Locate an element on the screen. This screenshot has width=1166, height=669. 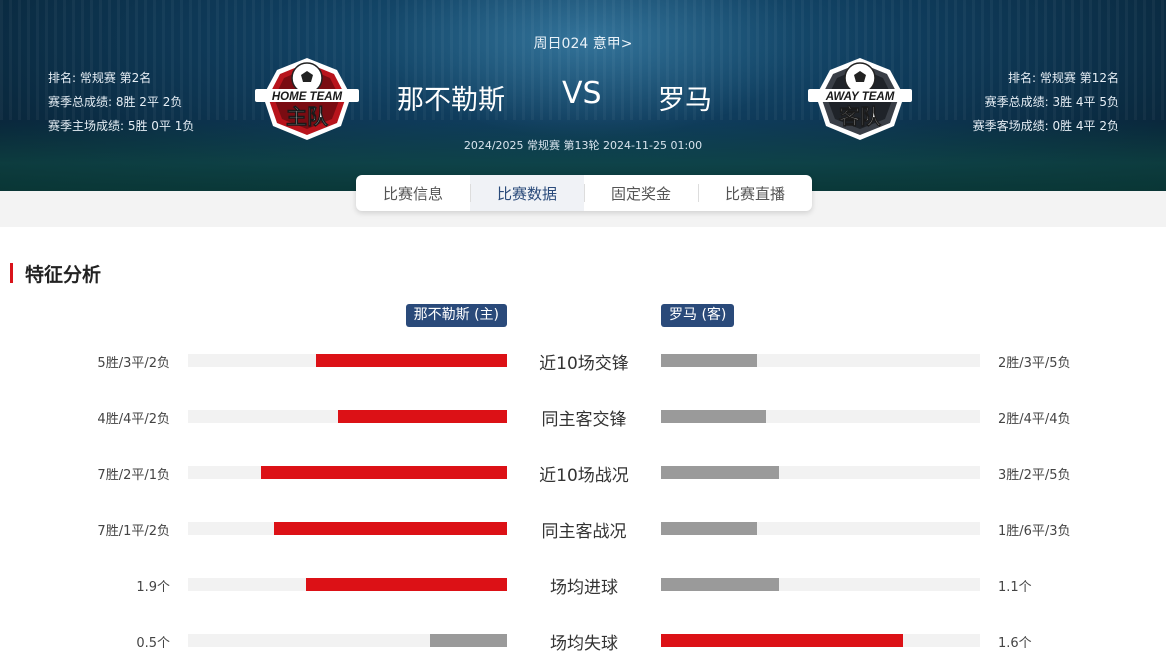
away-feature-value: 3胜/2平/5负 is located at coordinates (1034, 475).